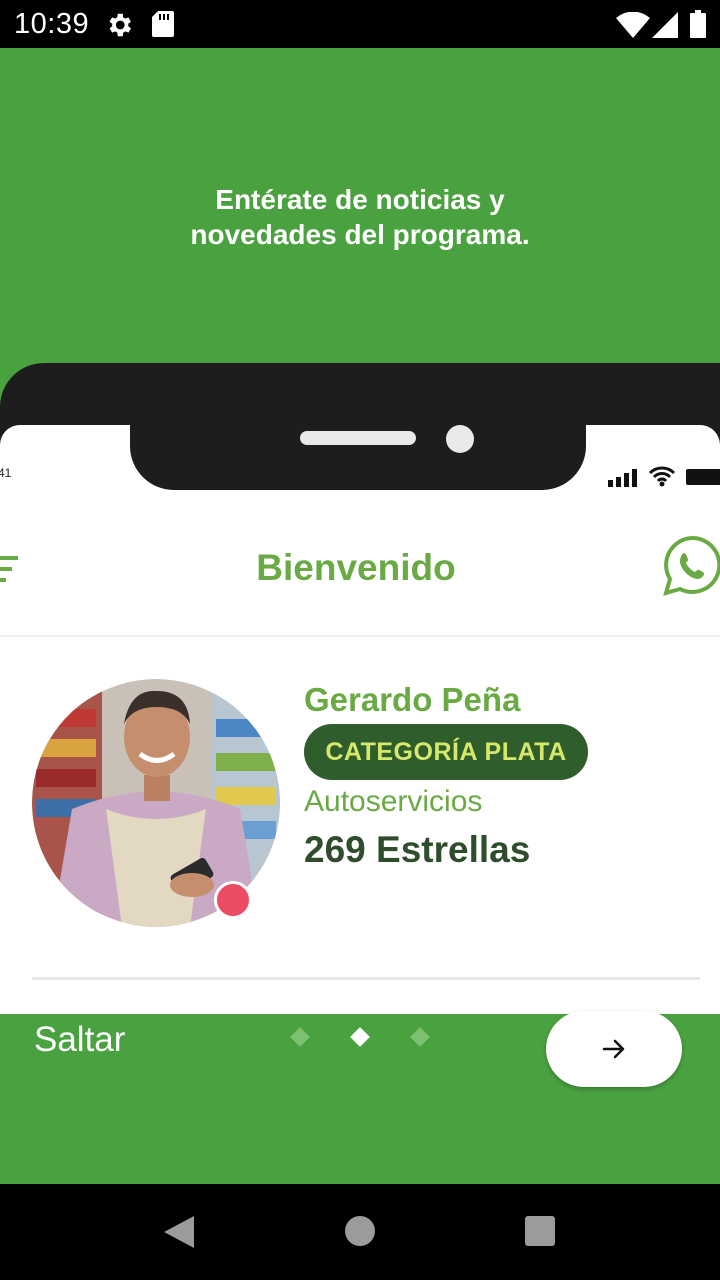 The image size is (720, 1280). I want to click on battery-icon, so click(698, 24).